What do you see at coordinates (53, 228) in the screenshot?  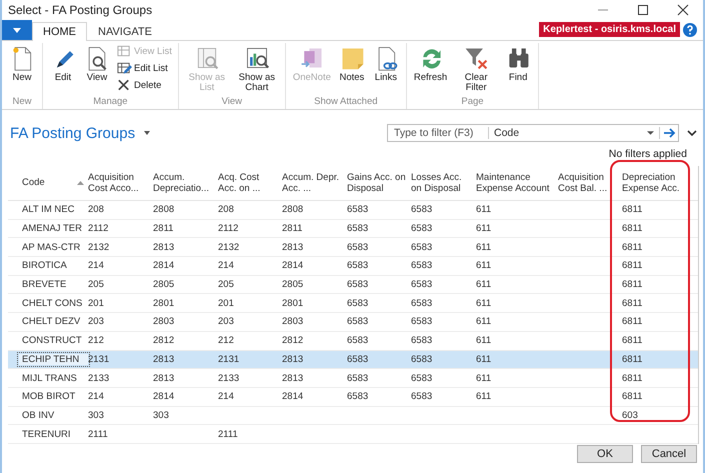 I see `table-cell-text: AMENAJ TER` at bounding box center [53, 228].